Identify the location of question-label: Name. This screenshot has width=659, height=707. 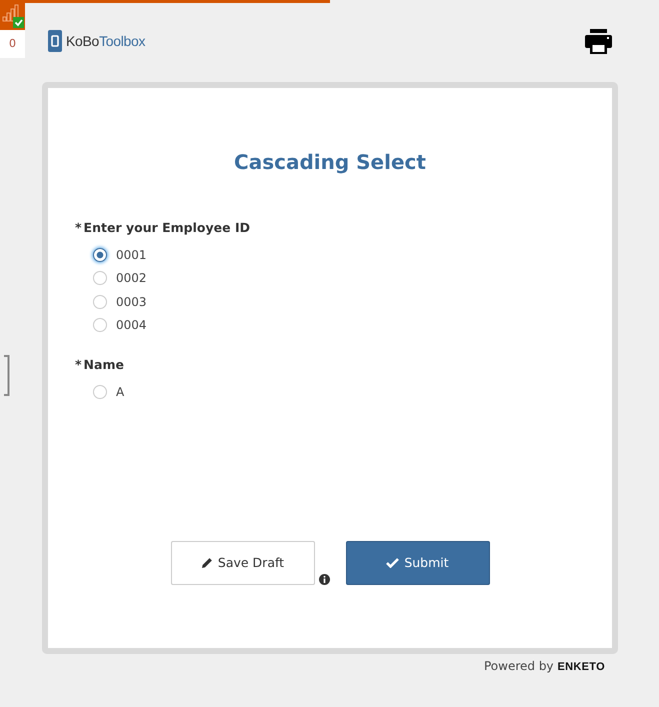
(104, 364).